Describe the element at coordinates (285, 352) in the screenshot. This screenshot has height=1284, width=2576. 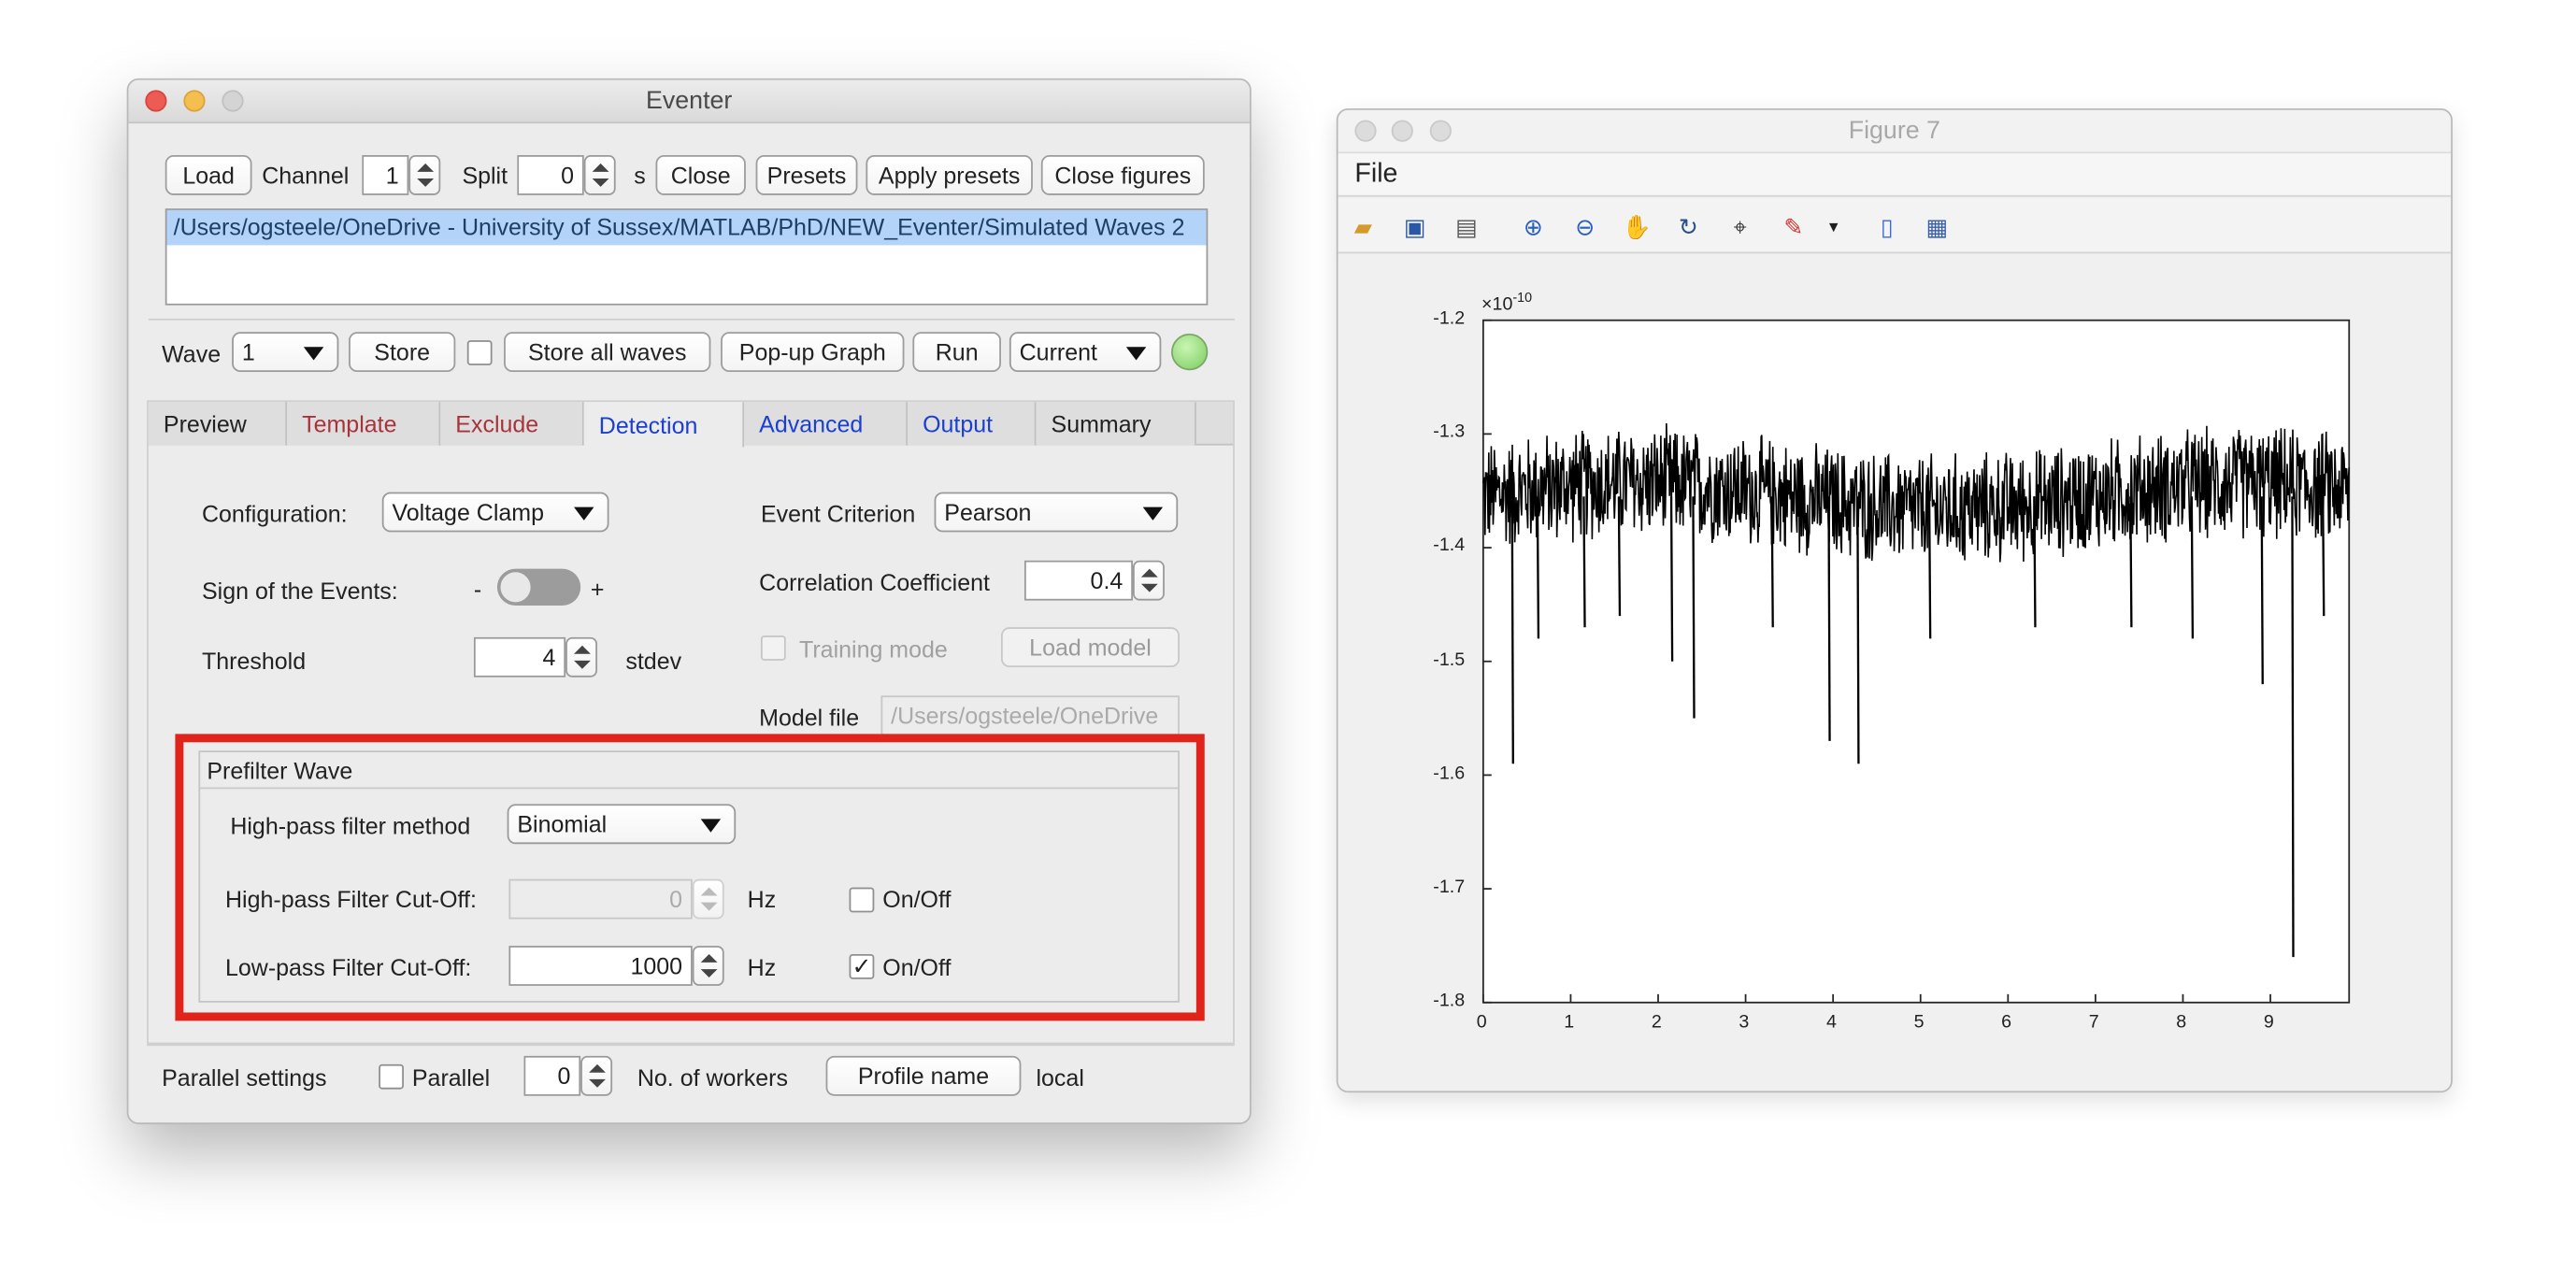
I see `wave-select: 1` at that location.